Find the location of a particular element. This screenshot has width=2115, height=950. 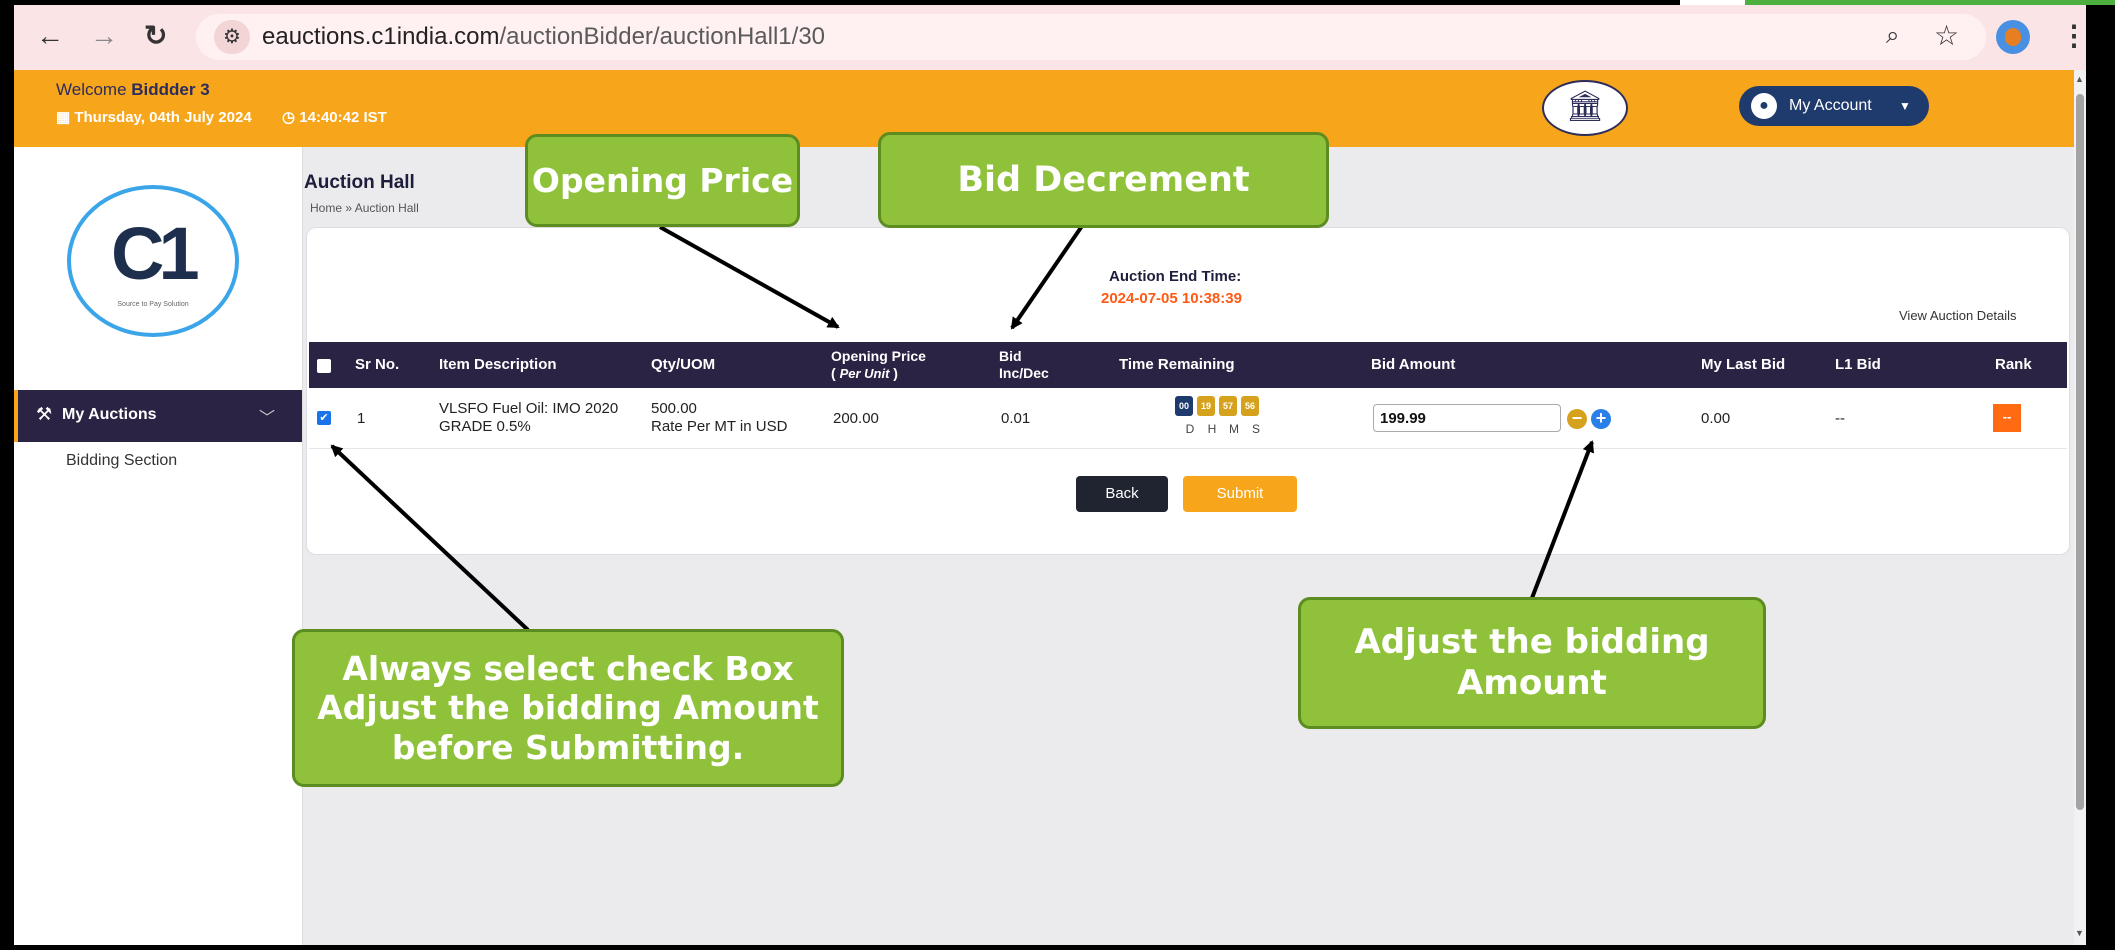

bank-logo-icon: 🏛 is located at coordinates (1585, 108).